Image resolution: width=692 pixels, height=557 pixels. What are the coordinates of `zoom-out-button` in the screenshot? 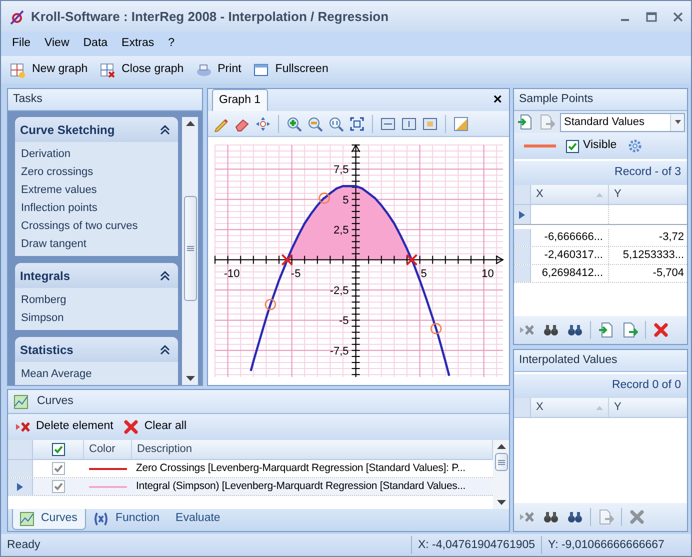 It's located at (315, 123).